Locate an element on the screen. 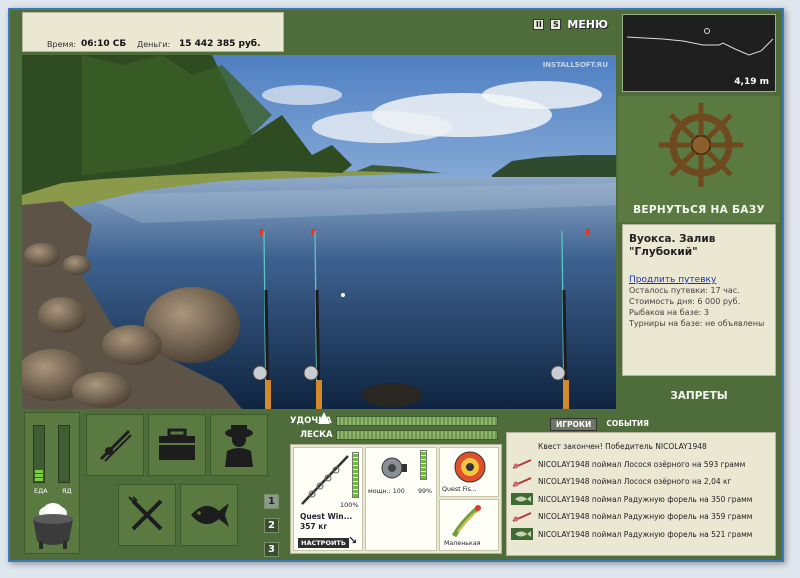 The height and width of the screenshot is (578, 800). food-meter is located at coordinates (39, 454).